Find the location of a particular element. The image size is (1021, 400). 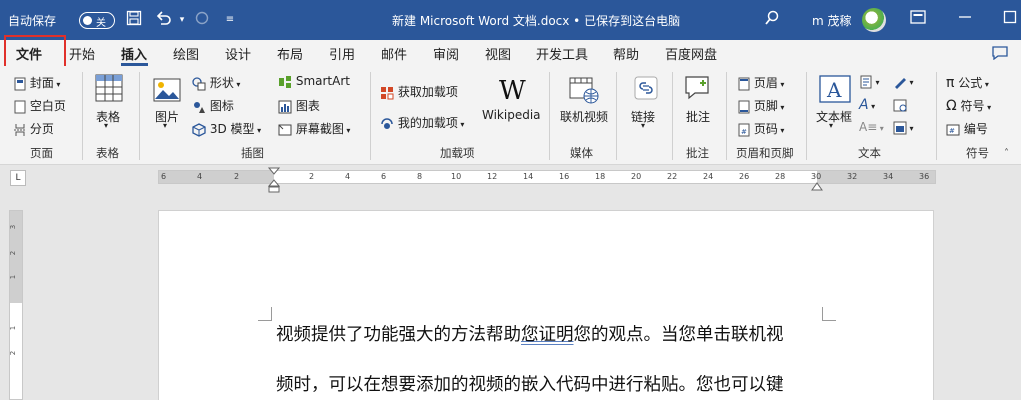

numbering-label: 编号 is located at coordinates (975, 129).